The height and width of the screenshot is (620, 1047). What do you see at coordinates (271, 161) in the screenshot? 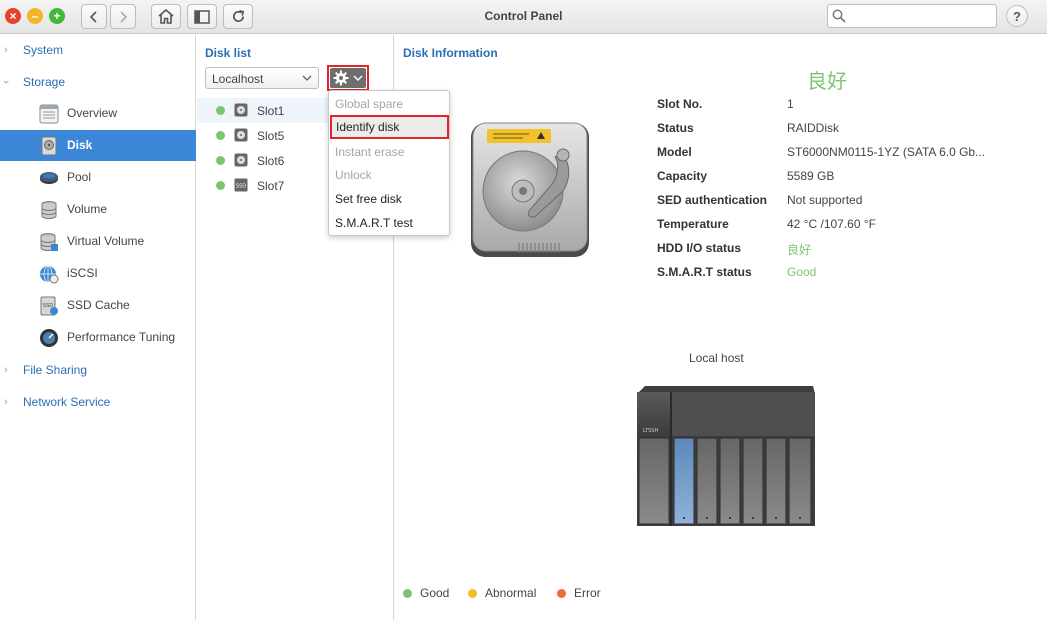
I see `slot-label: Slot6` at bounding box center [271, 161].